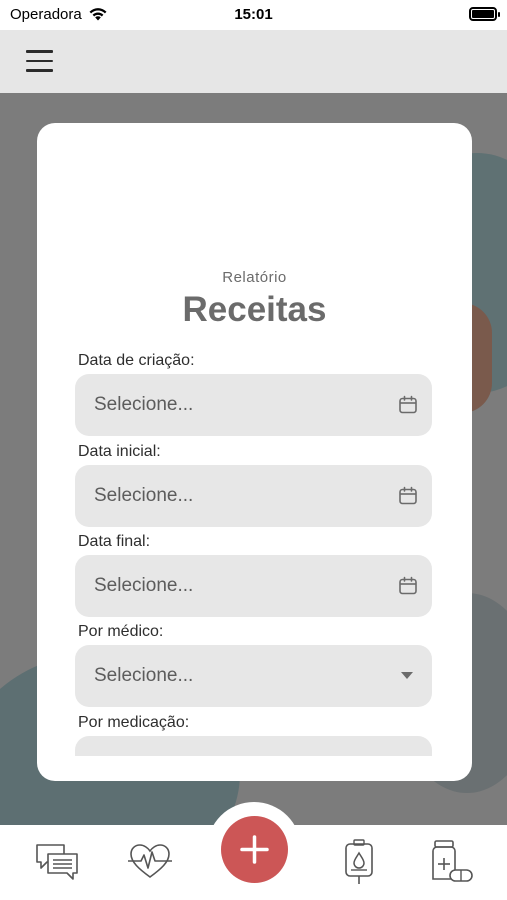 This screenshot has width=507, height=900. What do you see at coordinates (134, 722) in the screenshot?
I see `medication-filter-label: Por medicação:` at bounding box center [134, 722].